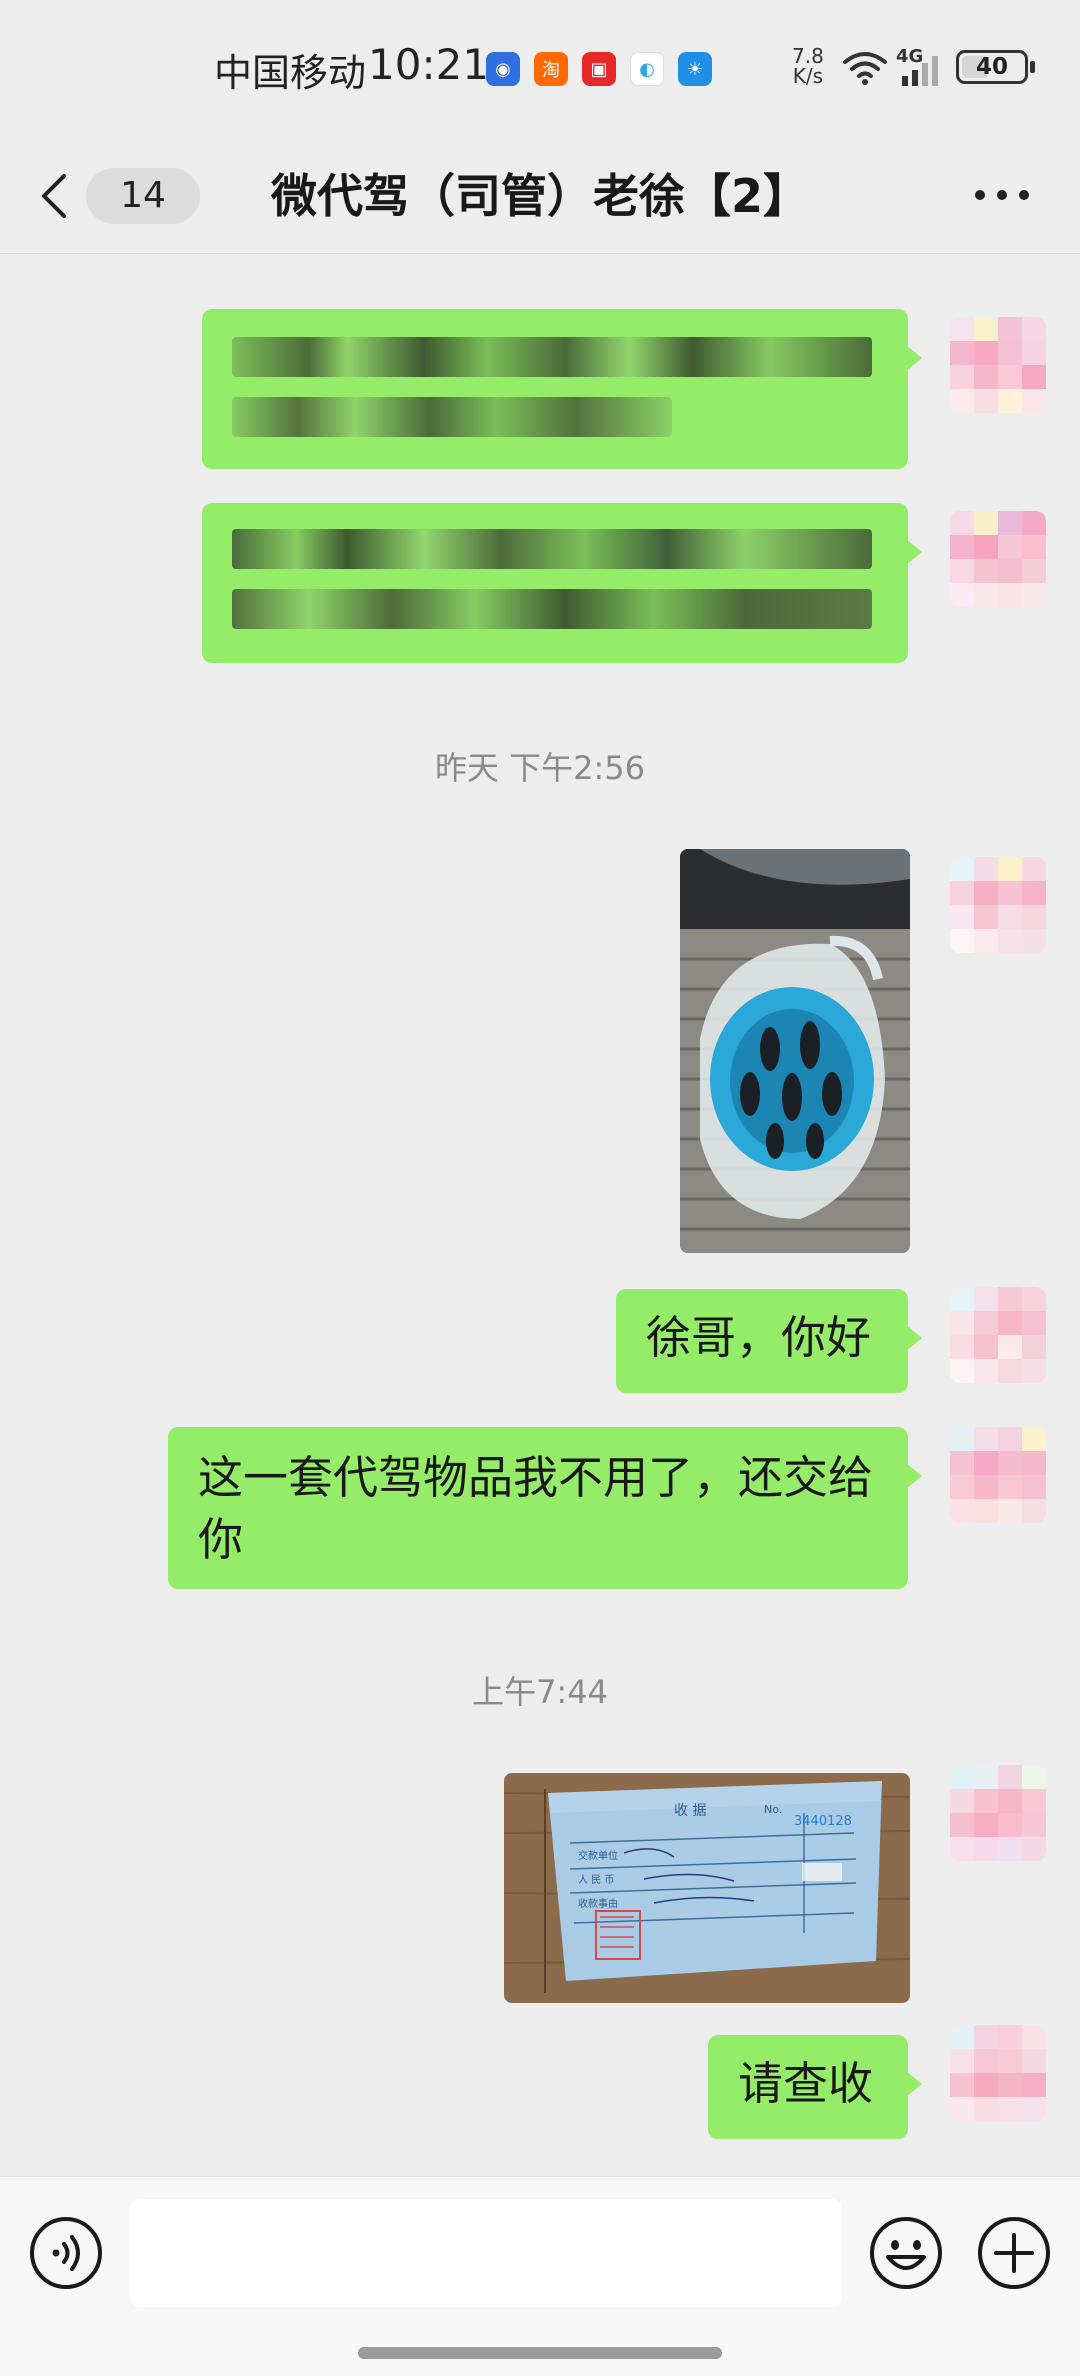 Image resolution: width=1080 pixels, height=2376 pixels. I want to click on helmet-photo, so click(795, 1051).